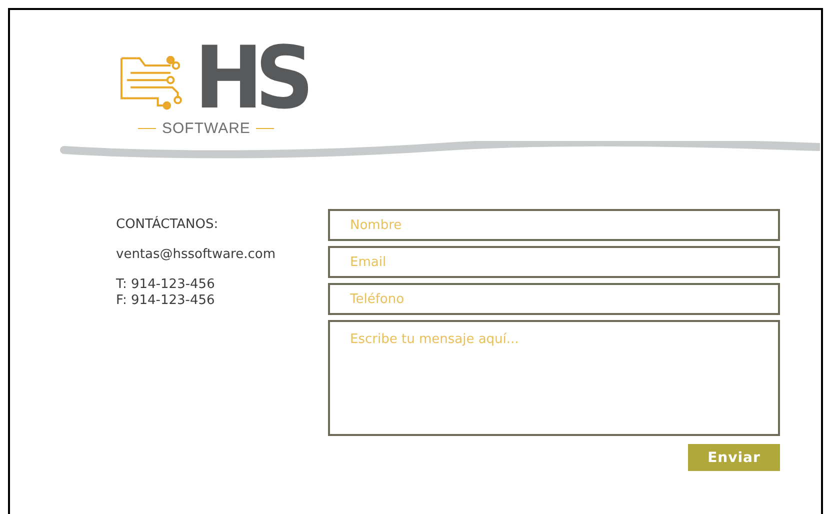  What do you see at coordinates (166, 301) in the screenshot?
I see `phone-number: F: 914-123-456` at bounding box center [166, 301].